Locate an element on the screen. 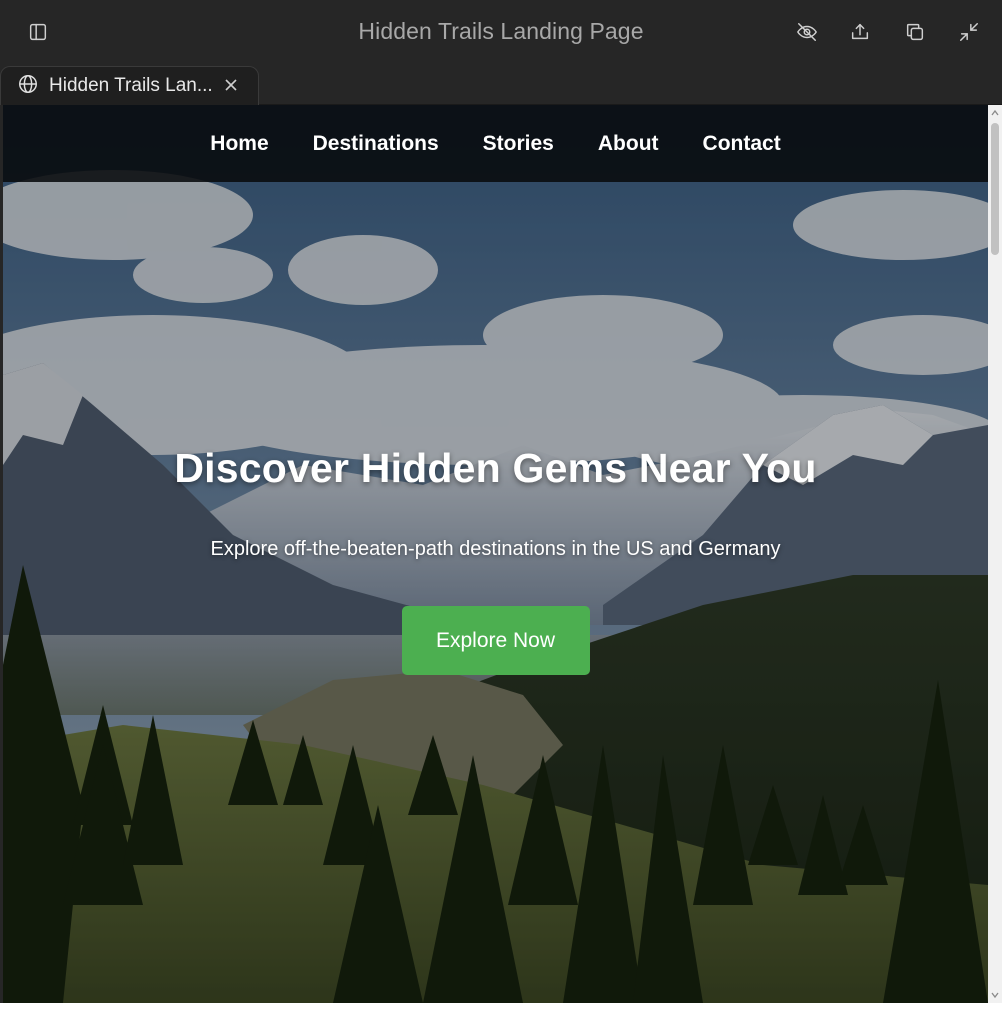 Image resolution: width=1002 pixels, height=1024 pixels. nav-stories: Stories is located at coordinates (518, 144).